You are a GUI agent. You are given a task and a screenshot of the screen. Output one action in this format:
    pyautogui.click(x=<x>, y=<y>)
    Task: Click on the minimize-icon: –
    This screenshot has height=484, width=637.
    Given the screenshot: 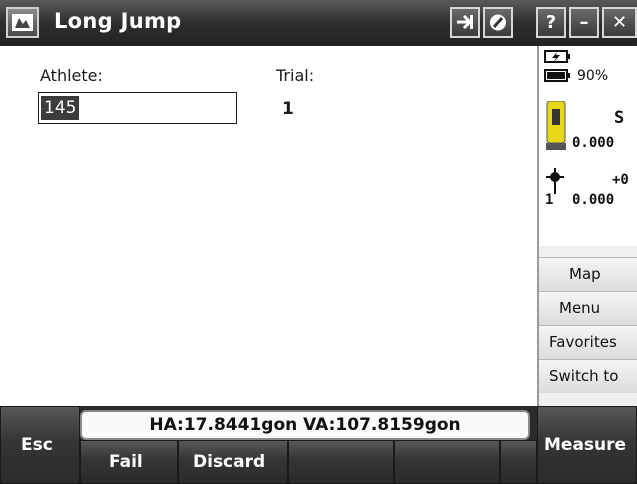 What is the action you would take?
    pyautogui.click(x=584, y=22)
    